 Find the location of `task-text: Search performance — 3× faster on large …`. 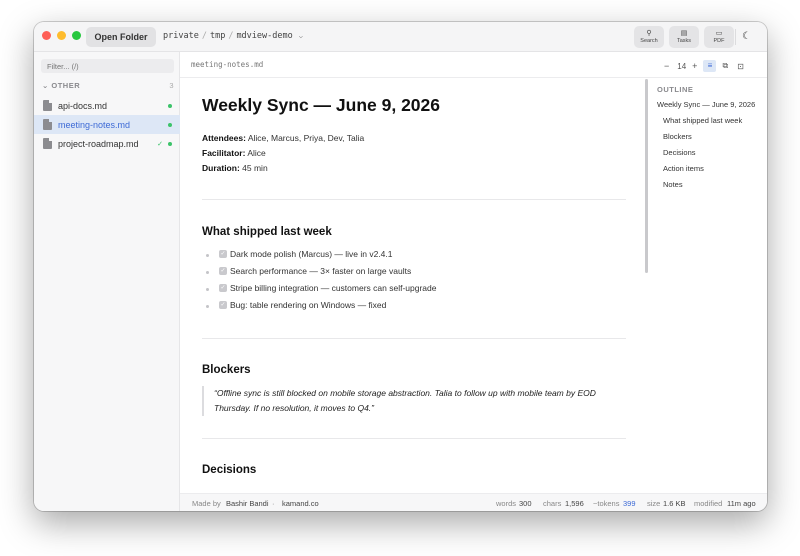

task-text: Search performance — 3× faster on large … is located at coordinates (321, 271).